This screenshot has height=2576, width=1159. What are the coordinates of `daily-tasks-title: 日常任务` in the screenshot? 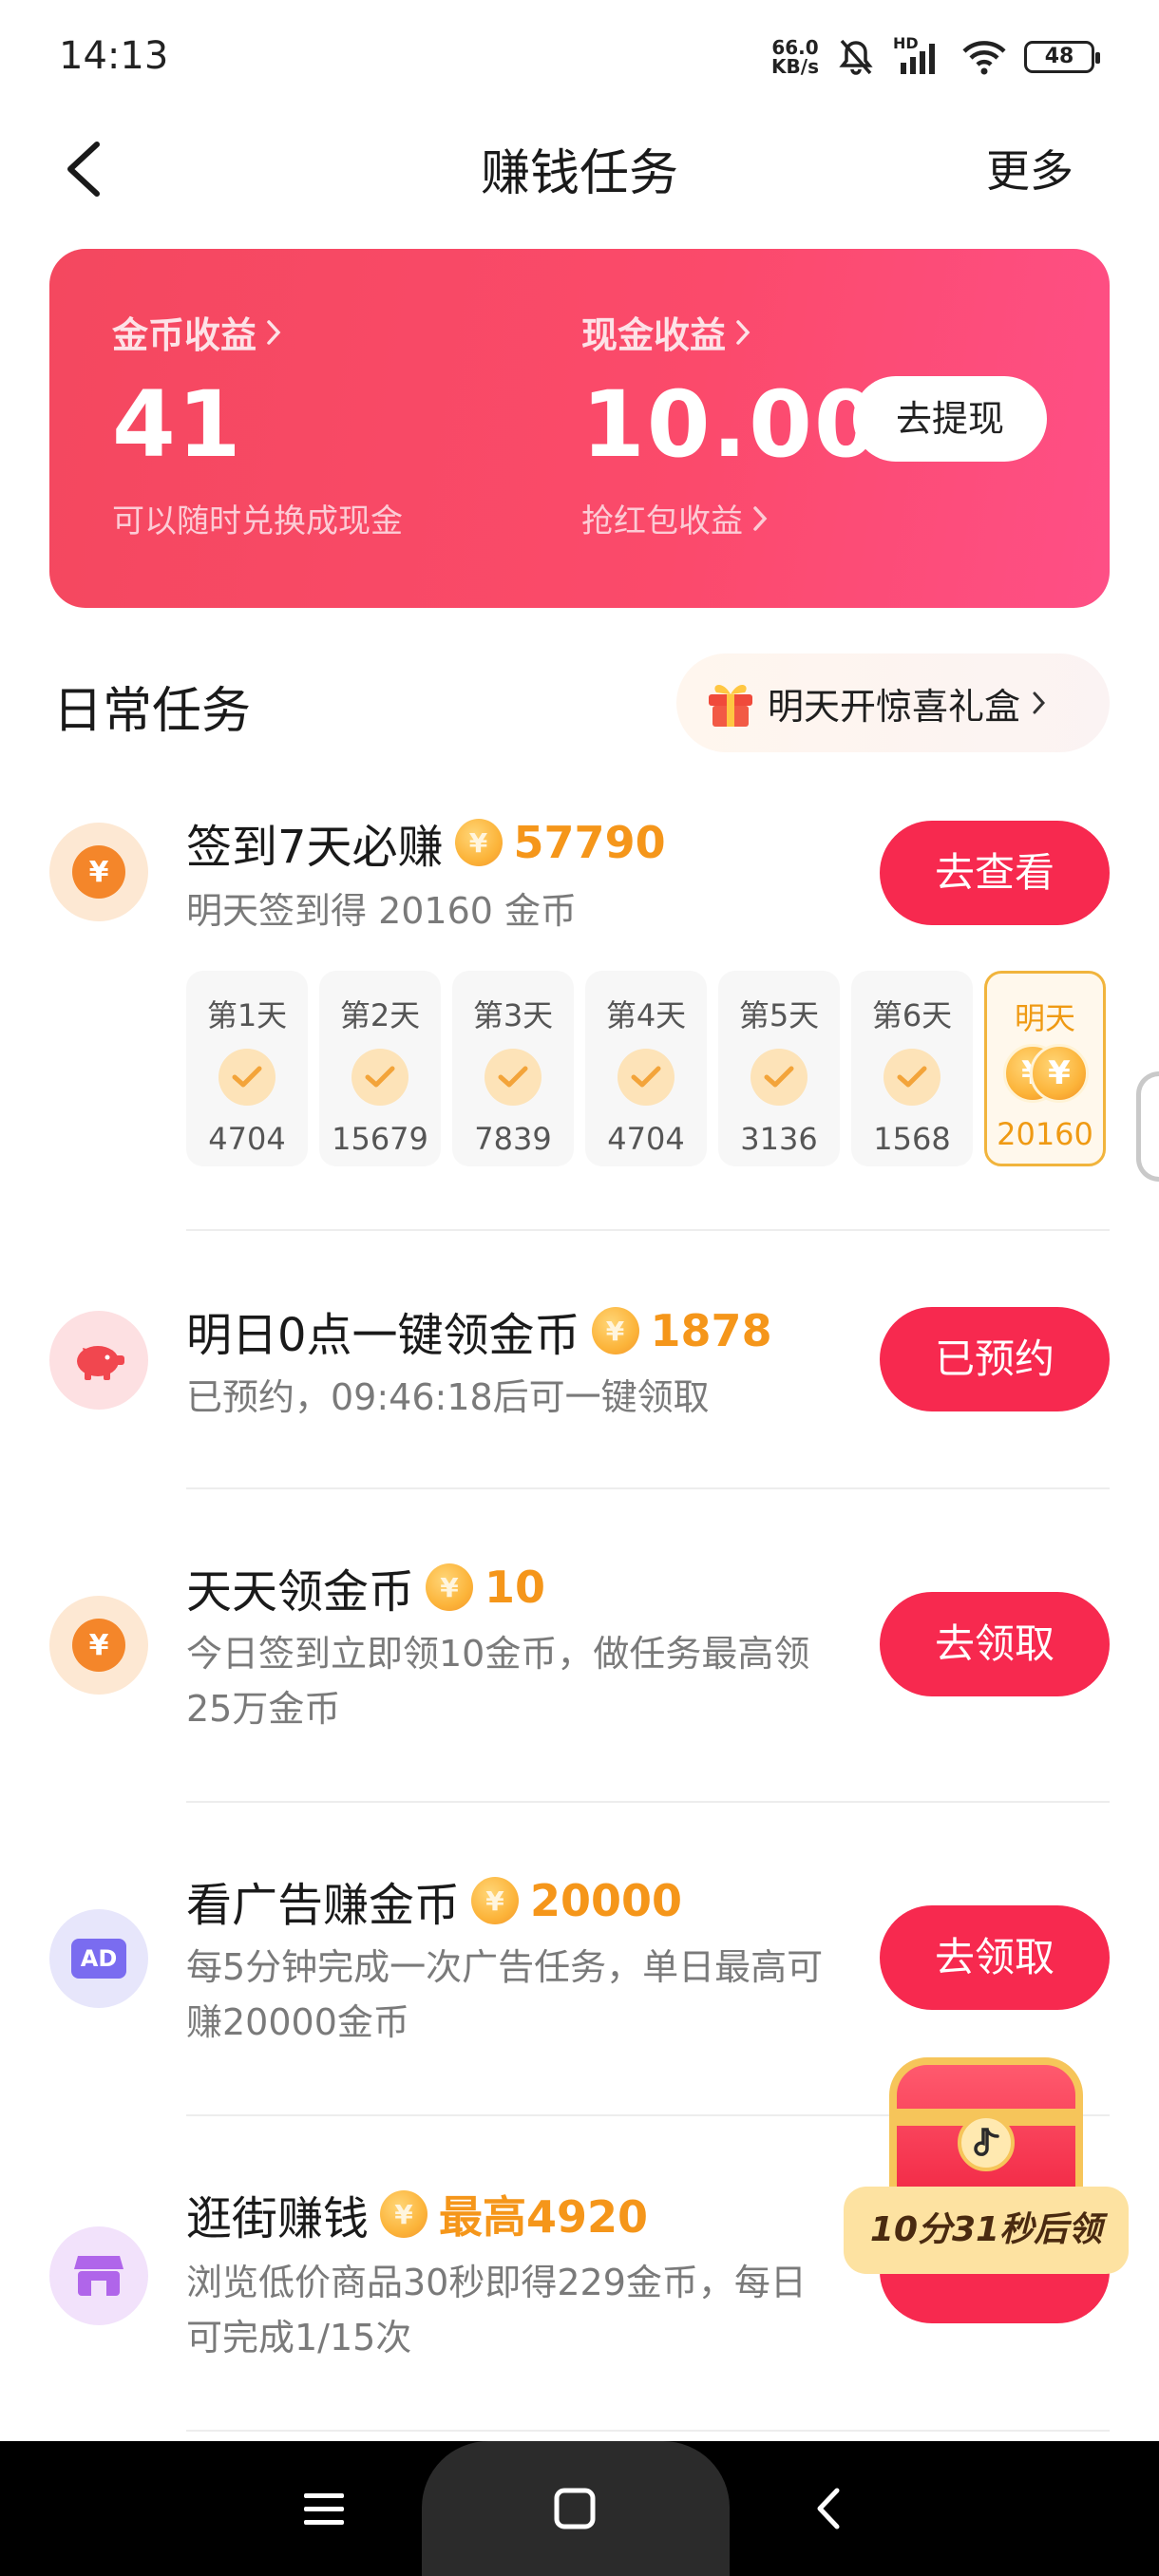 It's located at (152, 711).